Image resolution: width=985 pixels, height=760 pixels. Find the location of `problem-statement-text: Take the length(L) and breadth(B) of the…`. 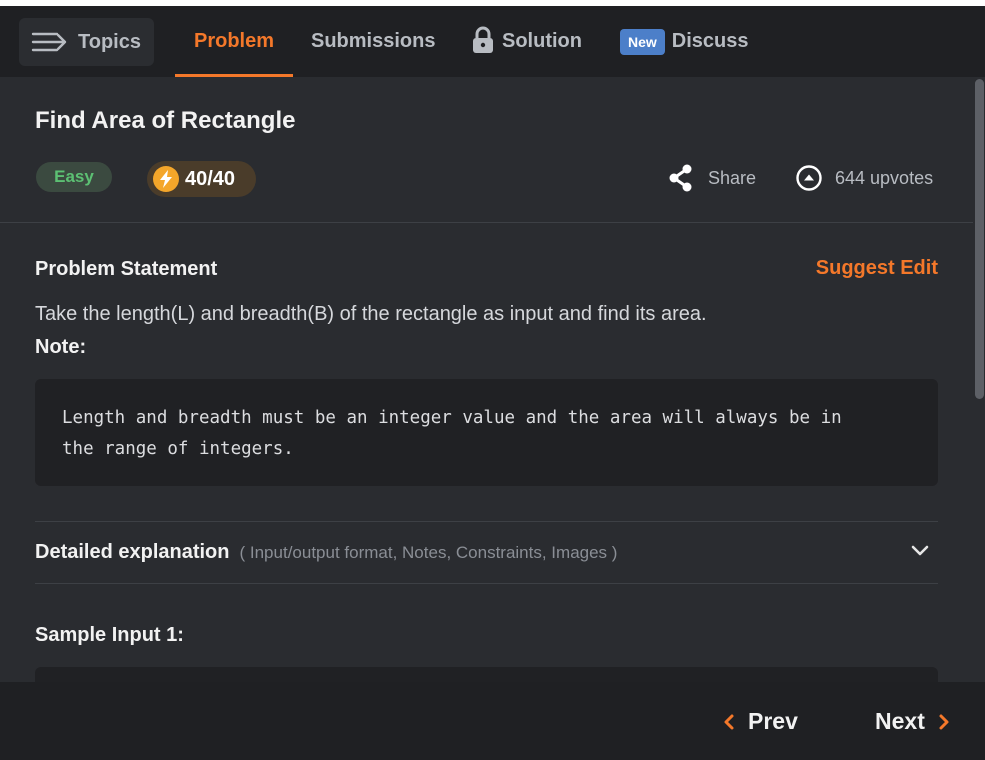

problem-statement-text: Take the length(L) and breadth(B) of the… is located at coordinates (371, 314).